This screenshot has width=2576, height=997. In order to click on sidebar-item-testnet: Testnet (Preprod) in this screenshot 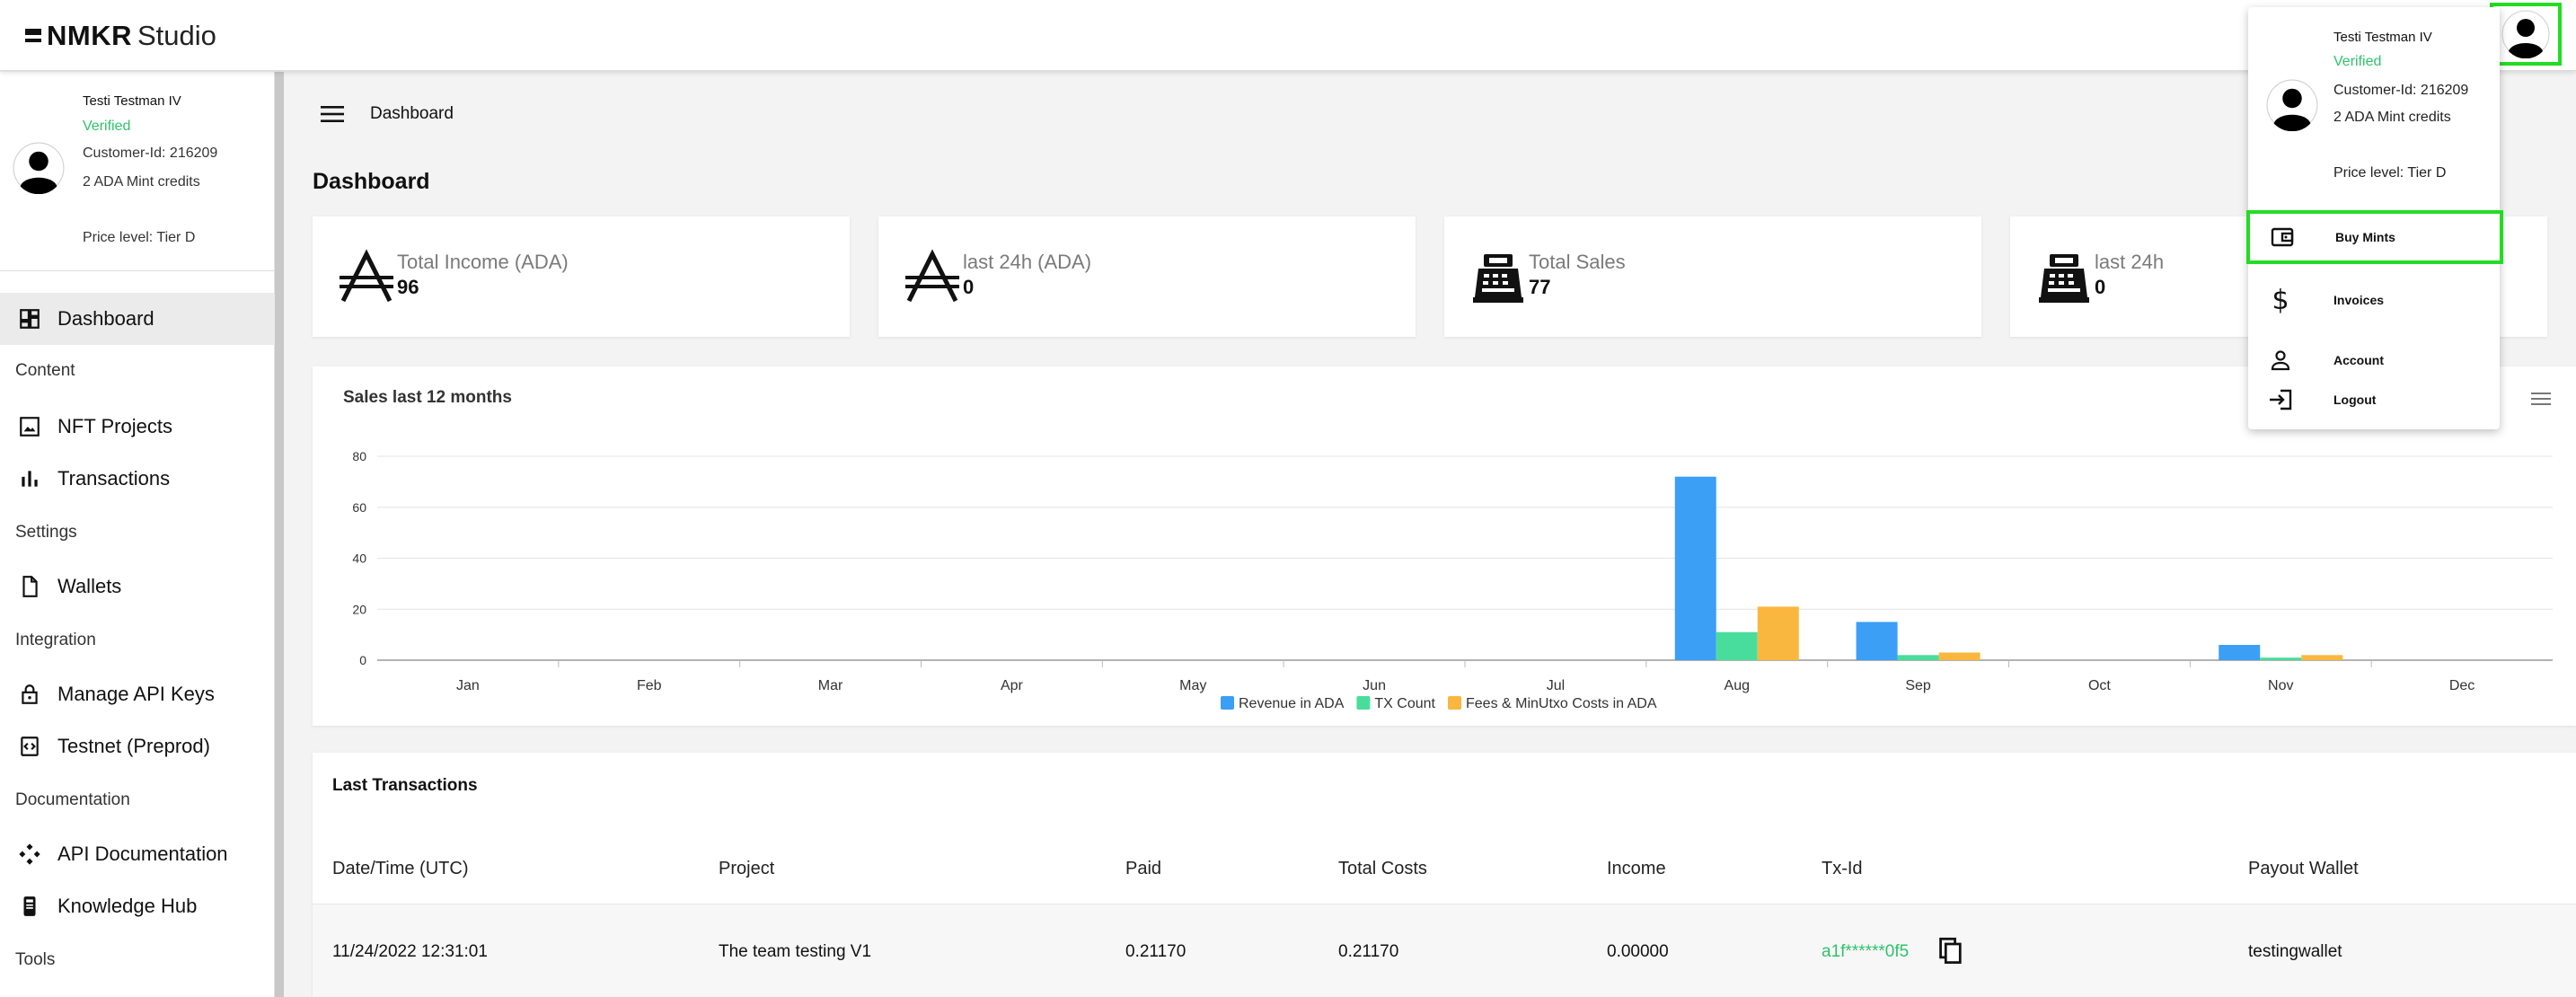, I will do `click(137, 746)`.